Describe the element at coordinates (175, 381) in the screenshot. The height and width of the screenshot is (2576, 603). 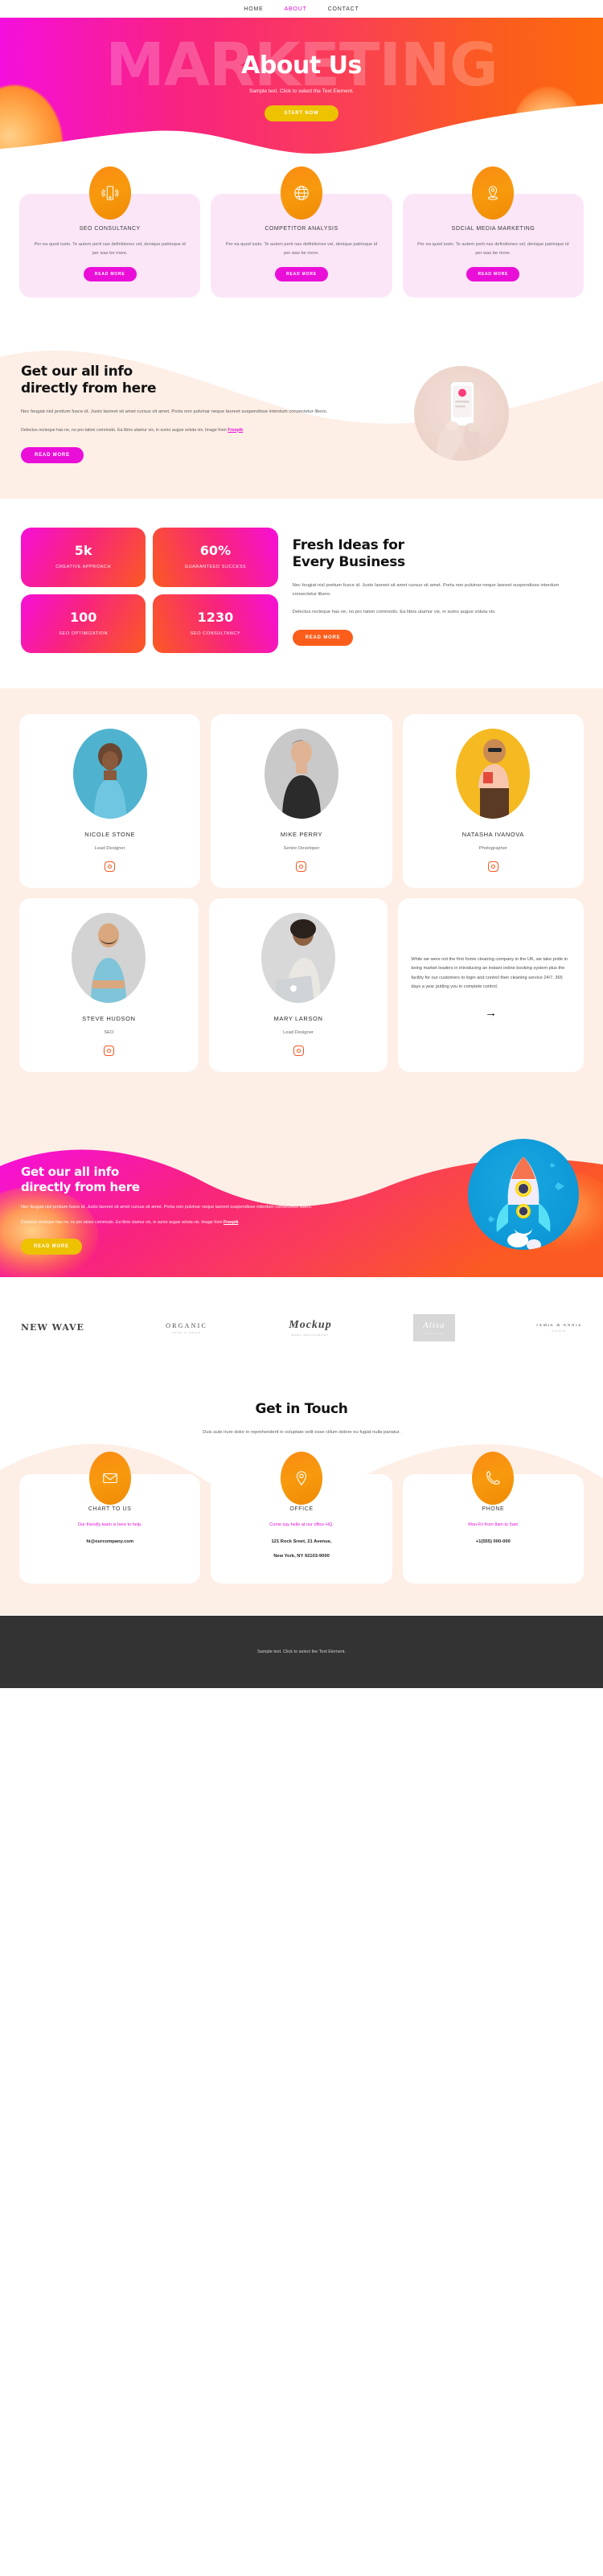
I see `info-heading: Get our all info directly from here` at that location.